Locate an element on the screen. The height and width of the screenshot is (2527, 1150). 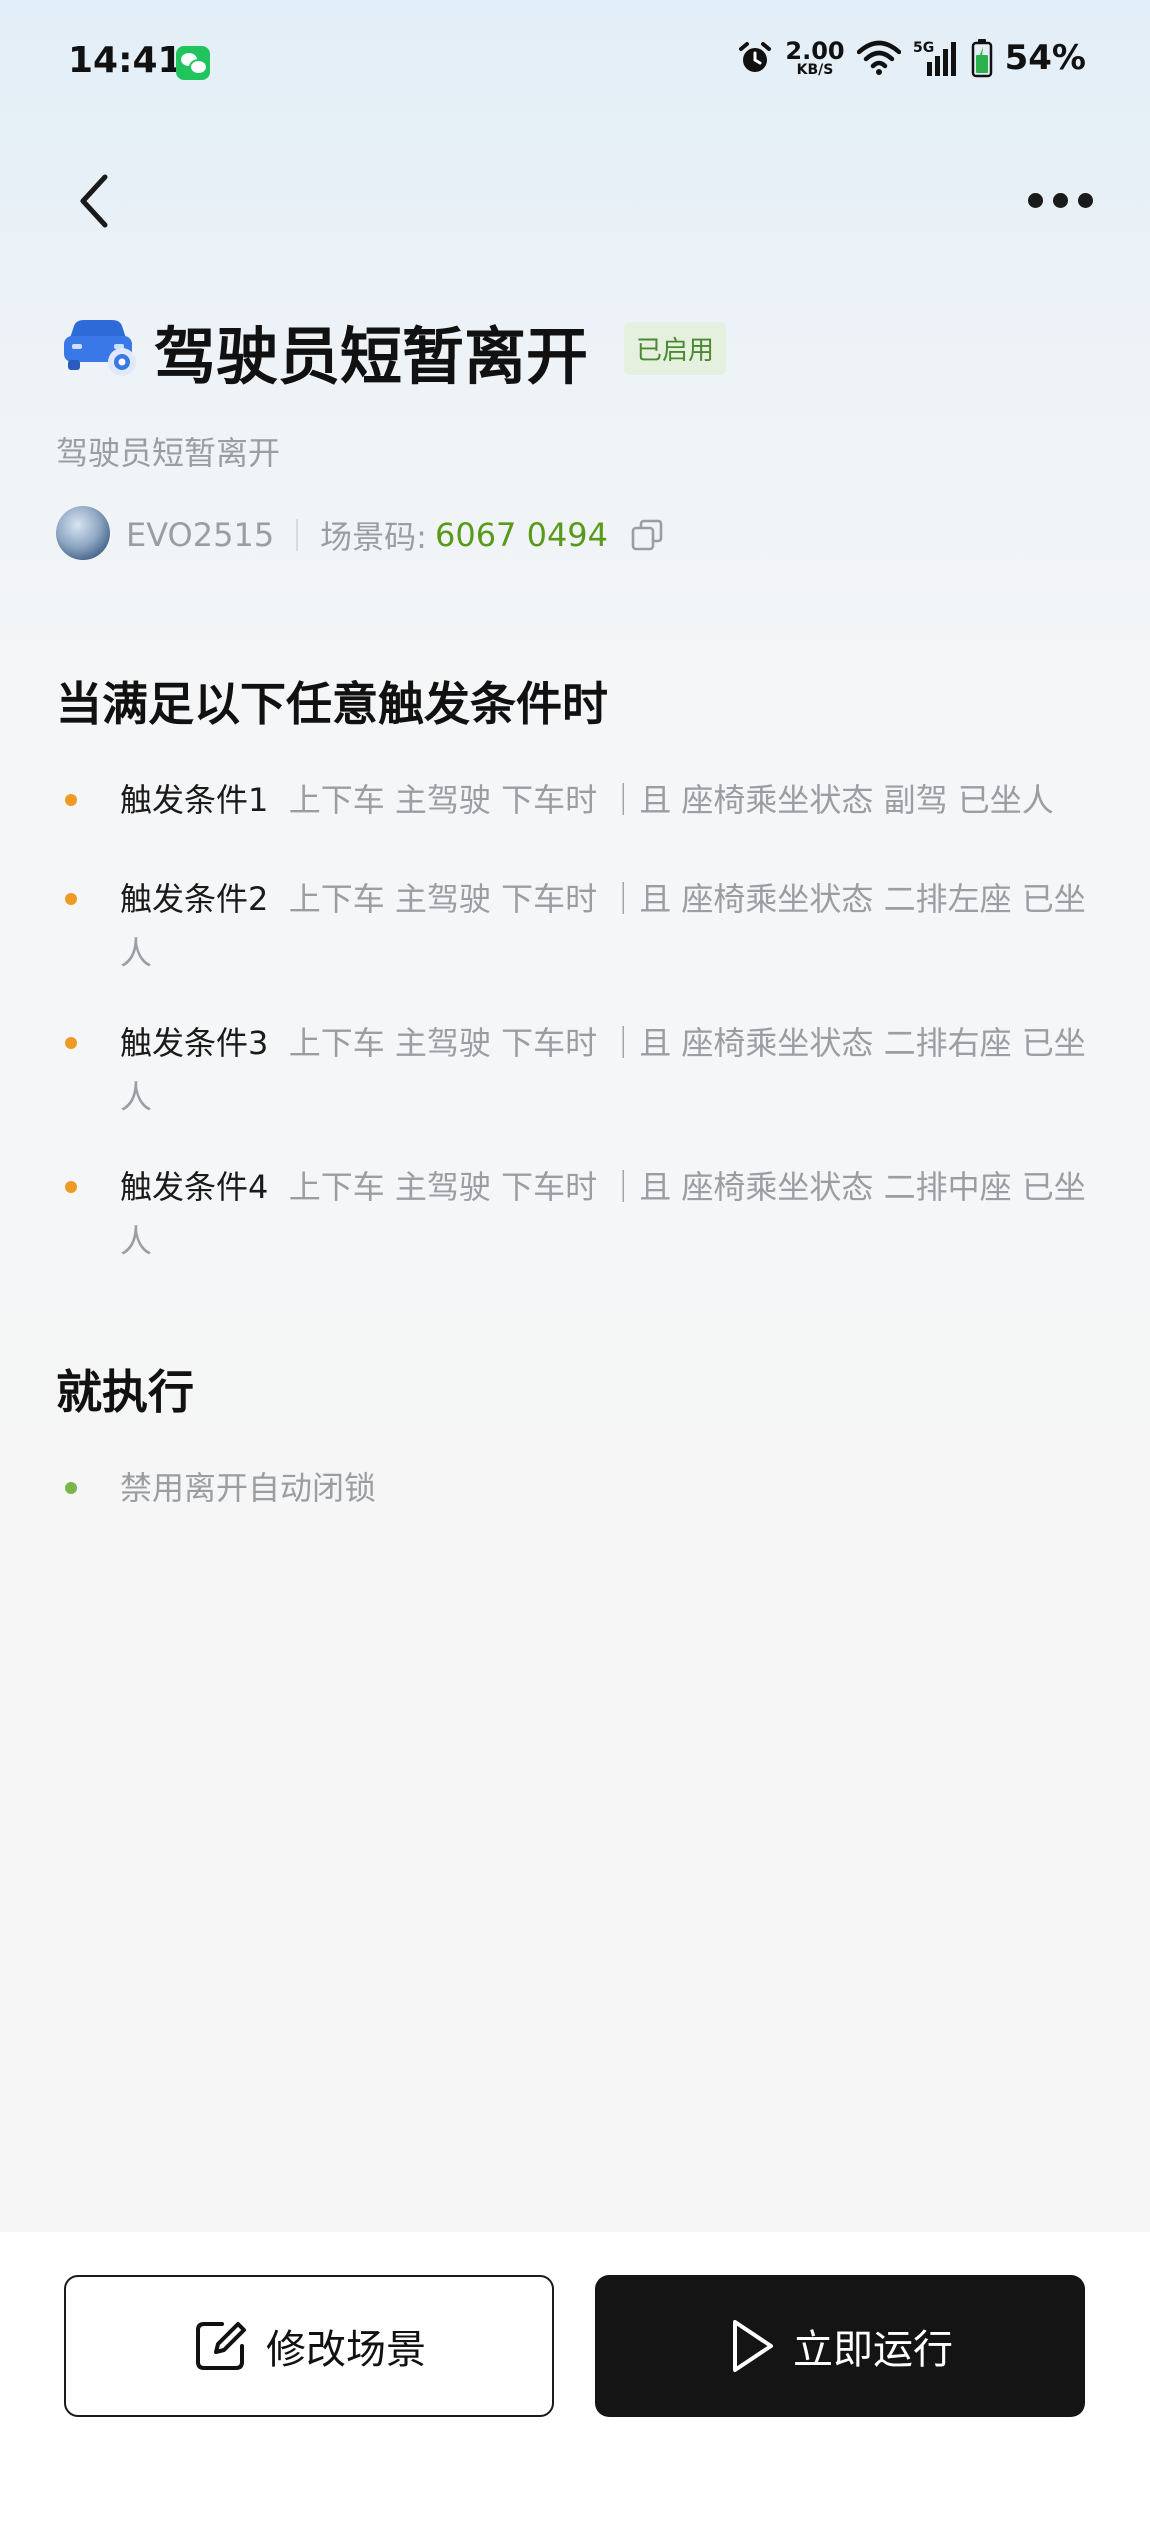
condition-item: 触发条件4 上下车 主驾驶 下车时 ｜且 座椅乘坐状态 二排中座 已坐人 is located at coordinates (576, 1214).